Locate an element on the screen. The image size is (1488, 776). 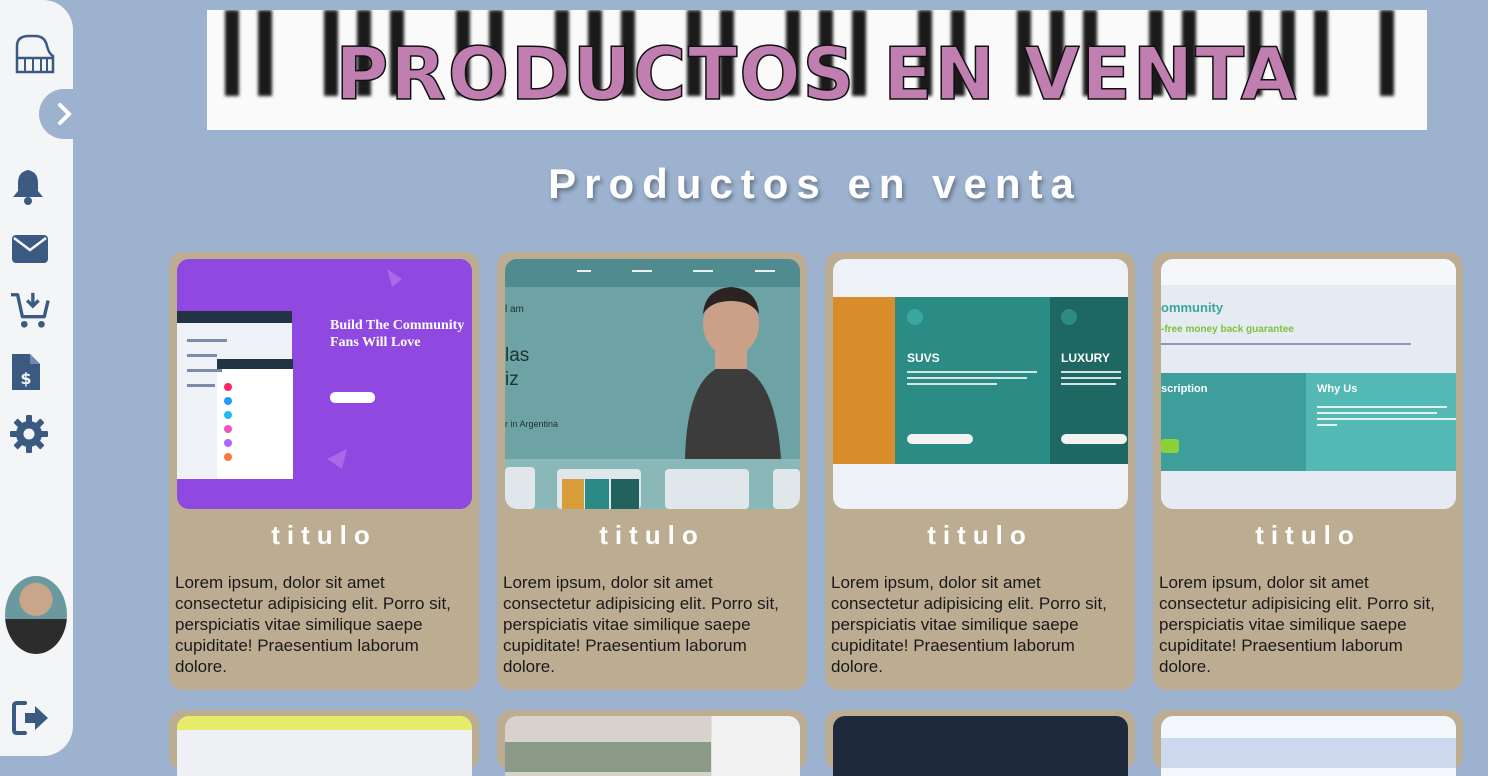
thumbnail-card-label: SUVS is located at coordinates (923, 358).